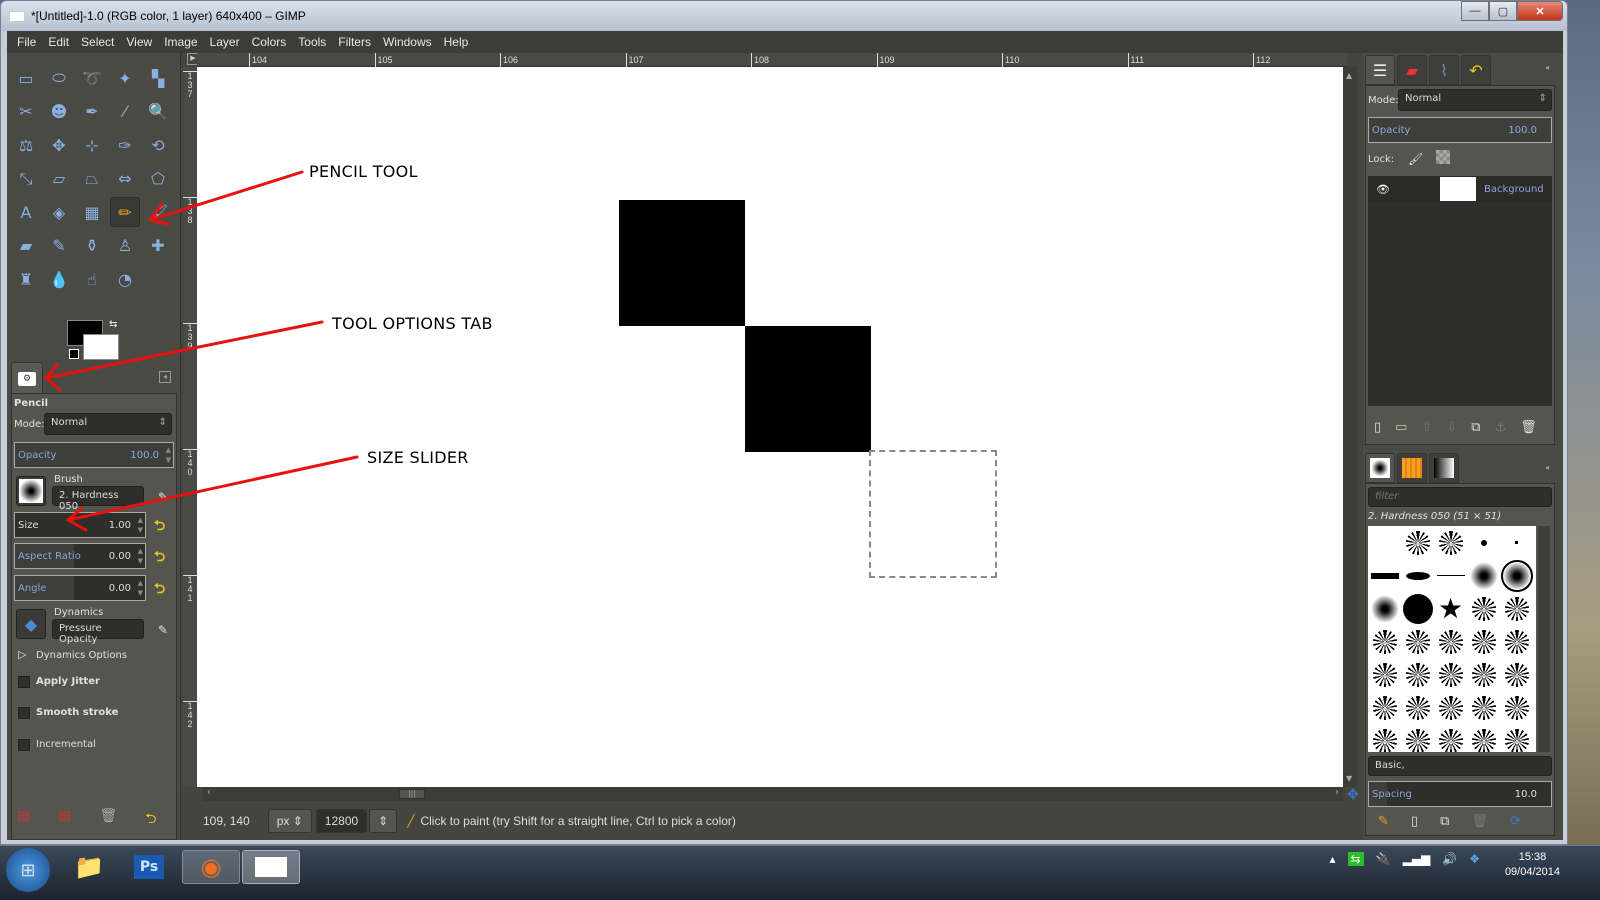 Image resolution: width=1600 pixels, height=900 pixels. What do you see at coordinates (412, 794) in the screenshot?
I see `scroll-thumb: |||` at bounding box center [412, 794].